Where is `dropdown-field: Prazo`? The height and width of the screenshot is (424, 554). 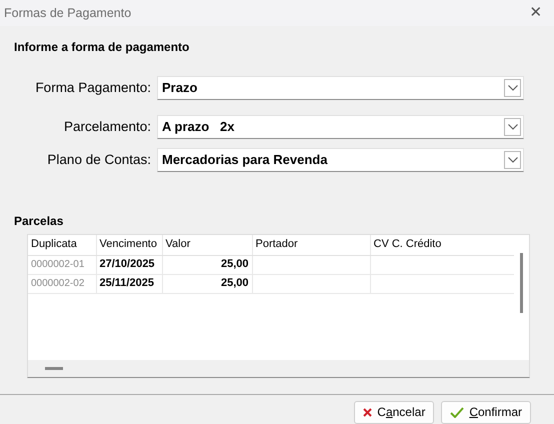
dropdown-field: Prazo is located at coordinates (340, 88).